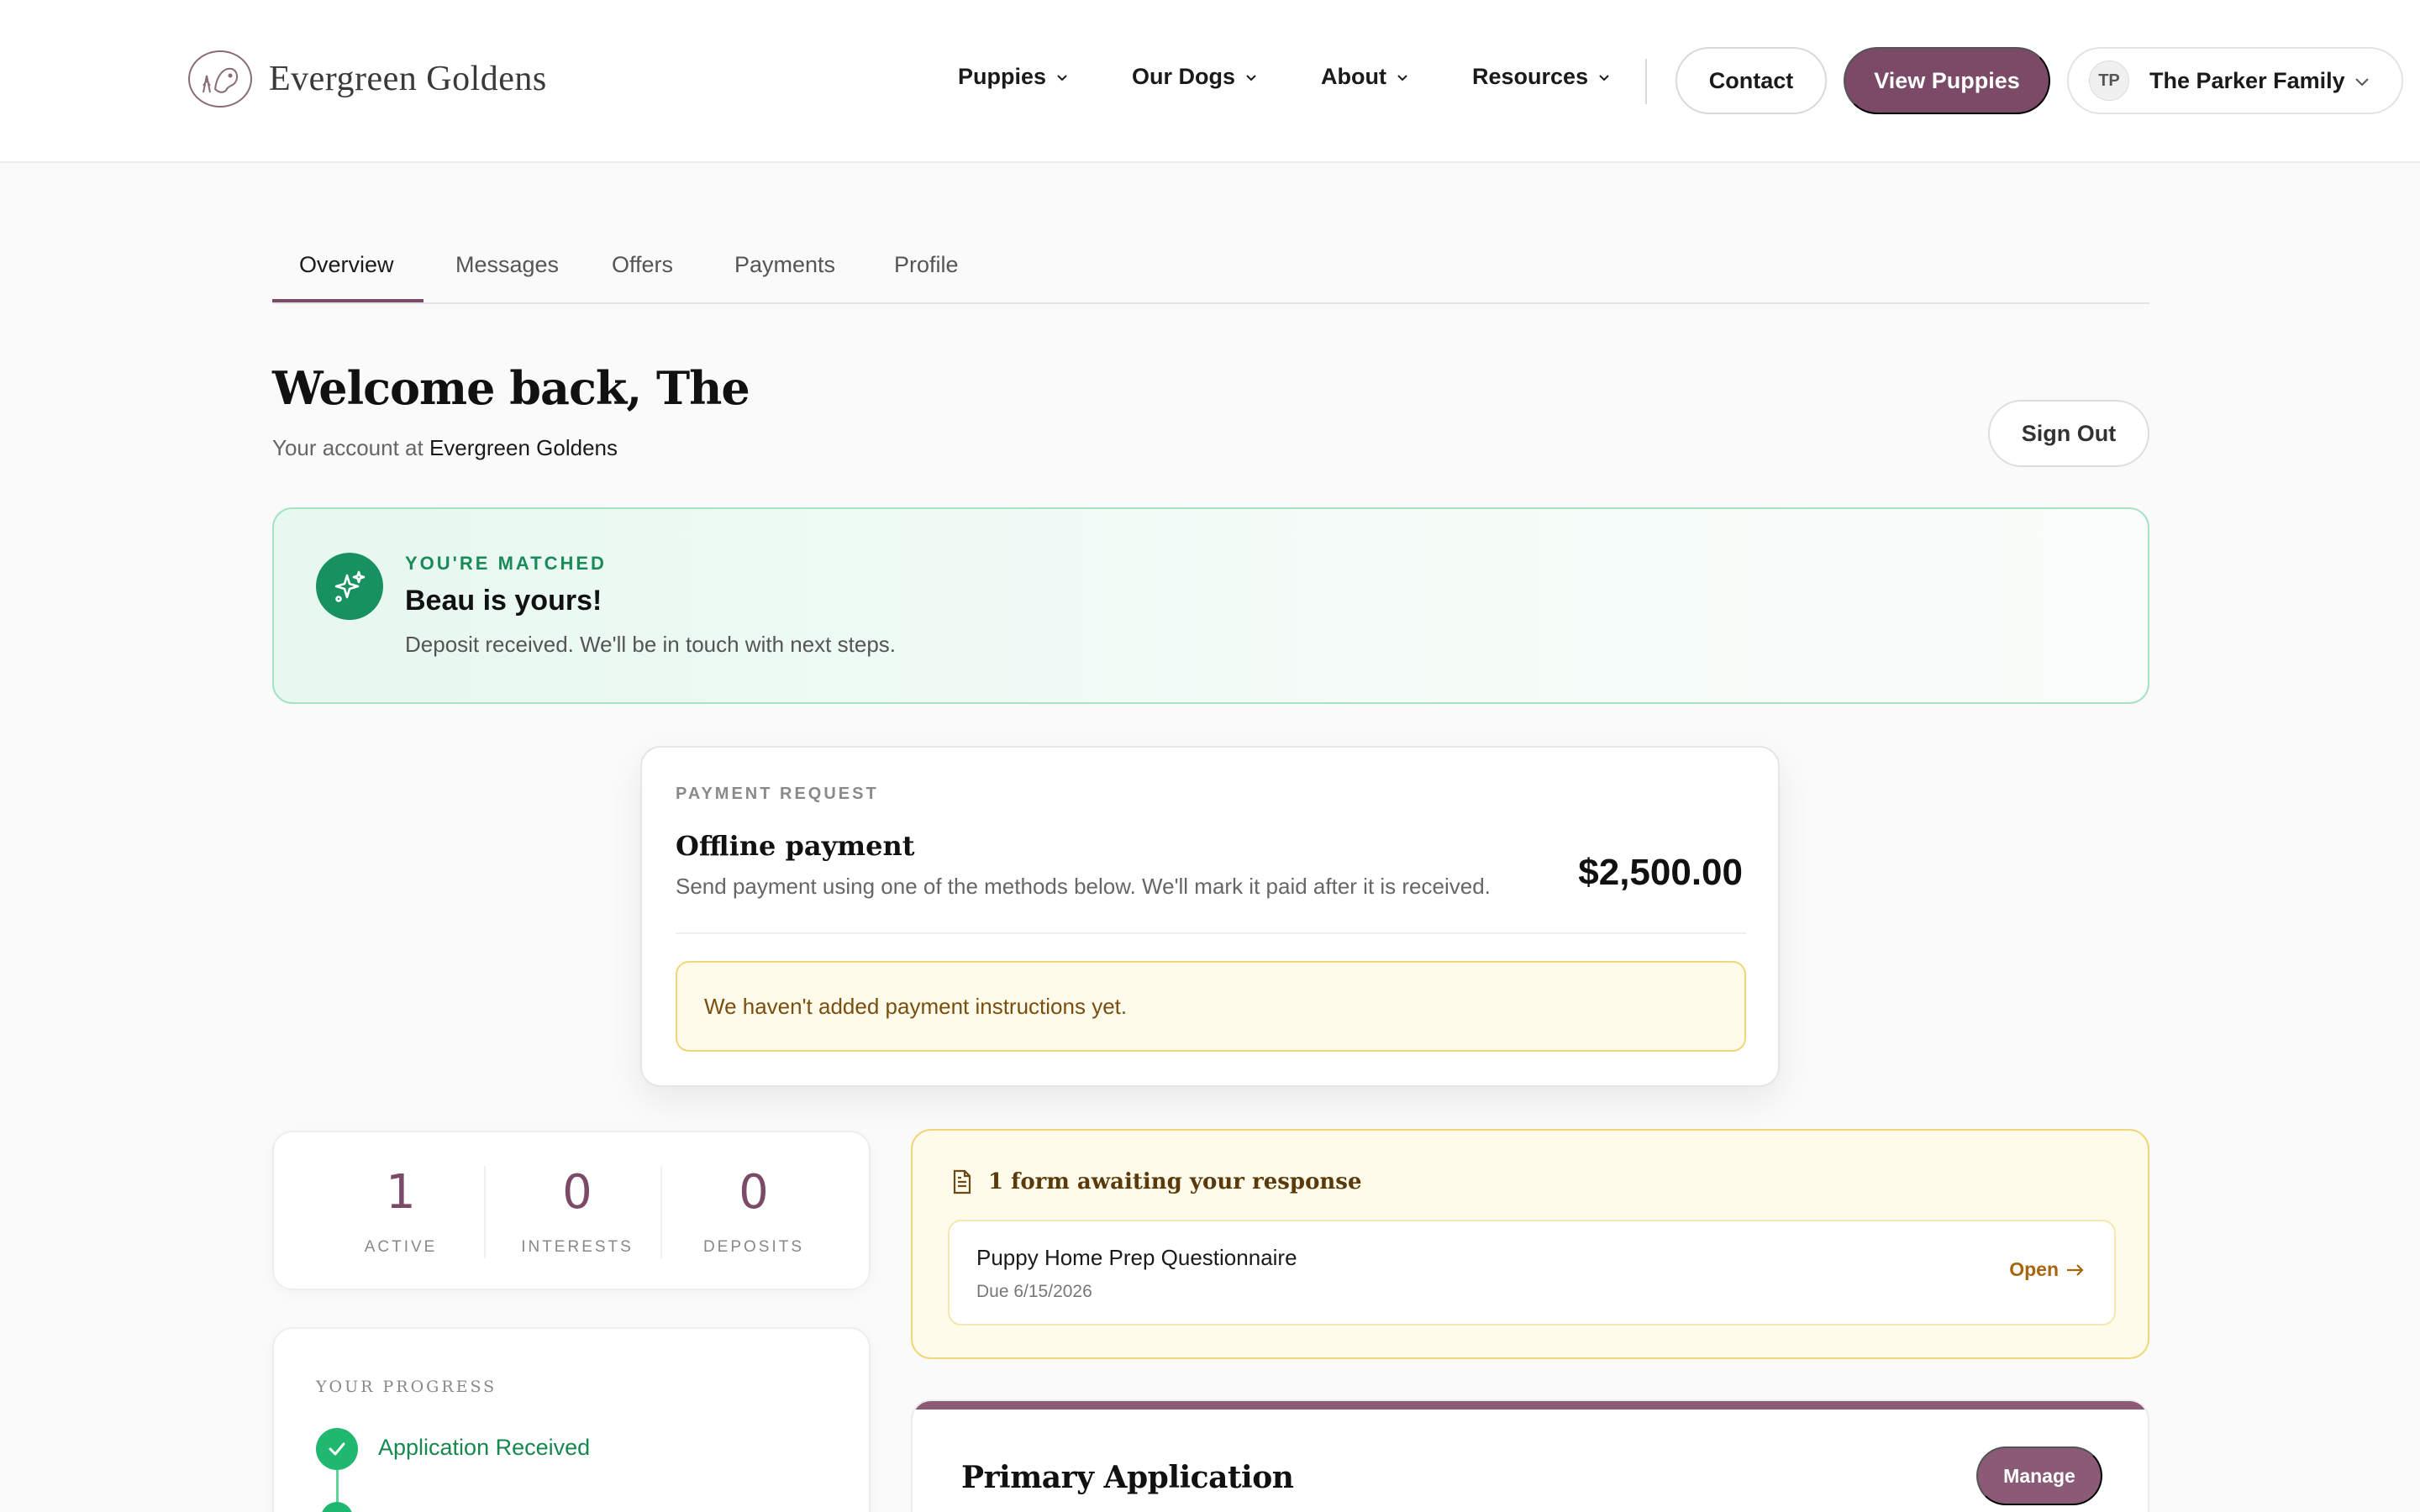 The height and width of the screenshot is (1512, 2420). I want to click on matched-title: Beau is yours!, so click(503, 601).